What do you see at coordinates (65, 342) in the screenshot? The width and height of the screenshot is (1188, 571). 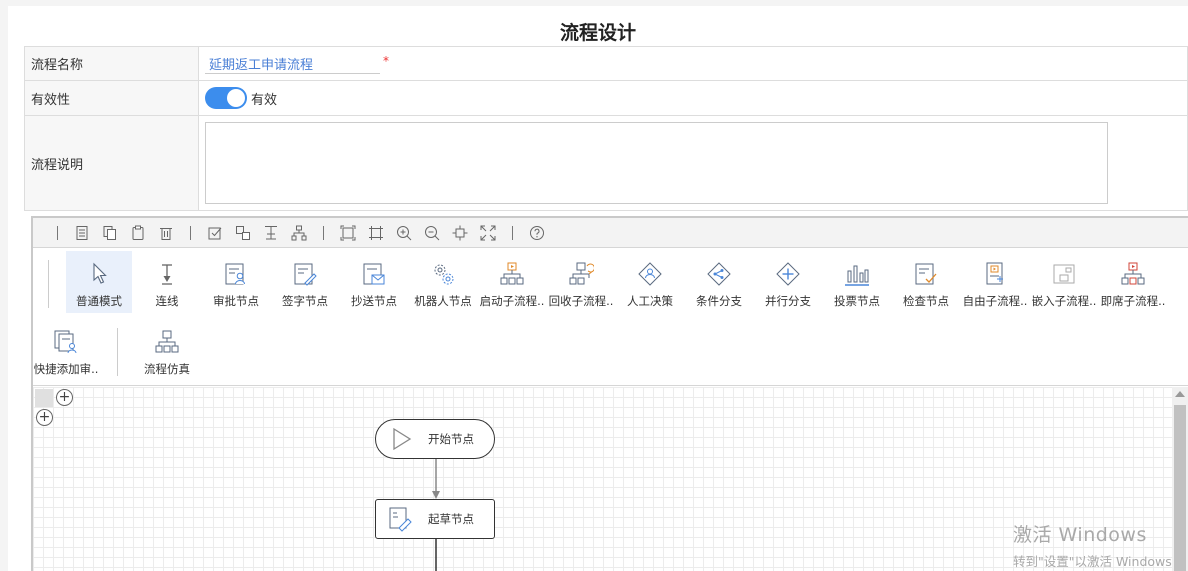 I see `quick-add-icon` at bounding box center [65, 342].